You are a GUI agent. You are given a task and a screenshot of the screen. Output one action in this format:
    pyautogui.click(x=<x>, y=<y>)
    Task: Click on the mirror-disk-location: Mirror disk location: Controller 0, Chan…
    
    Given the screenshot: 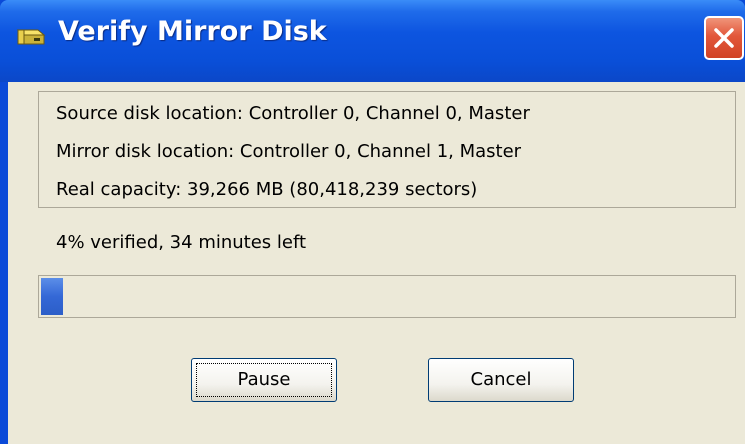 What is the action you would take?
    pyautogui.click(x=289, y=151)
    